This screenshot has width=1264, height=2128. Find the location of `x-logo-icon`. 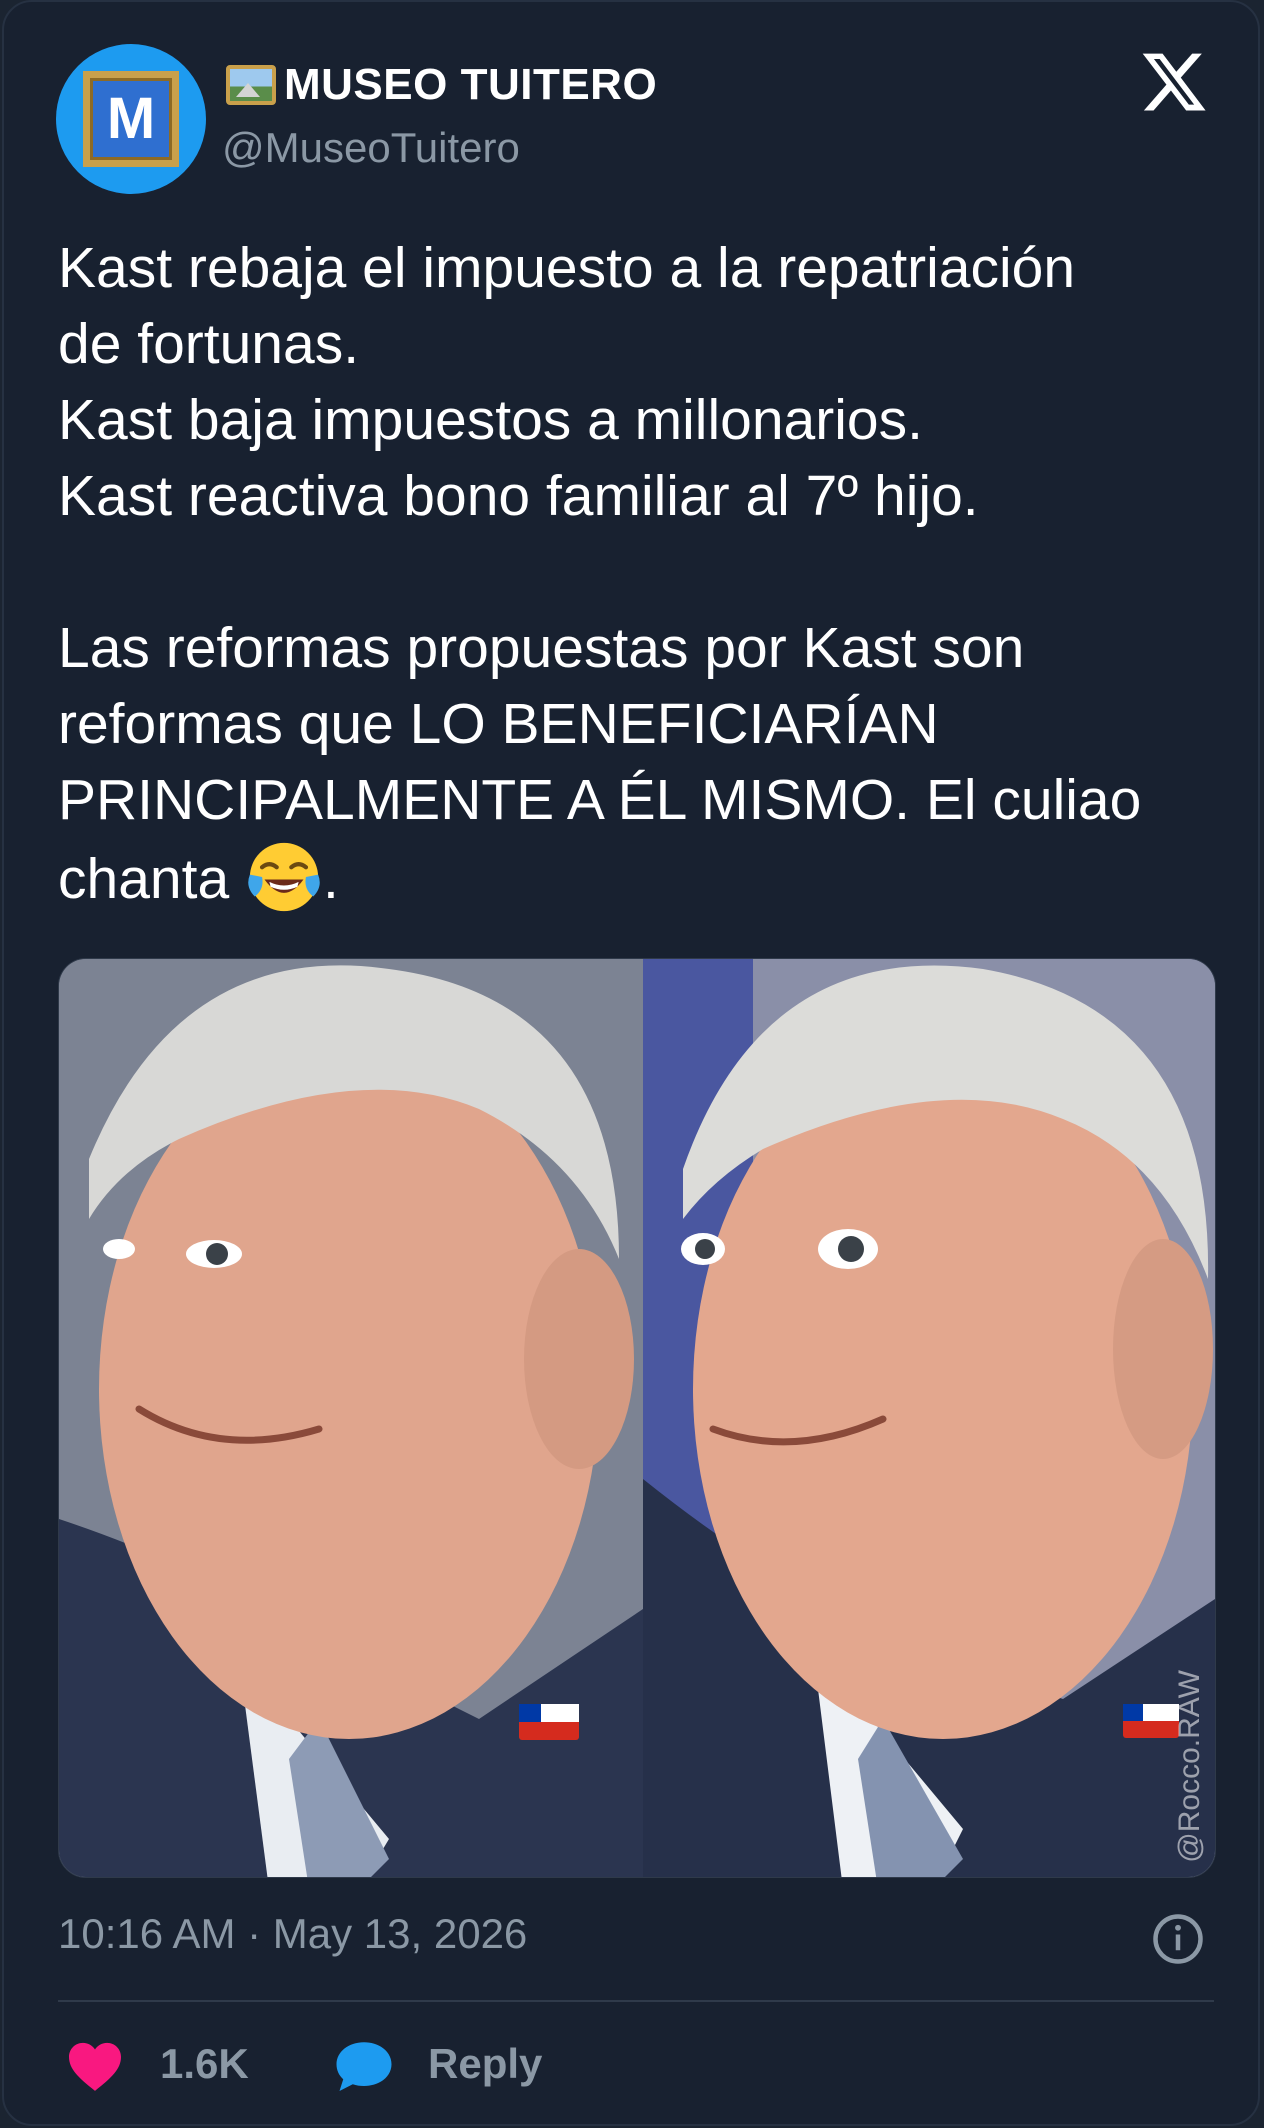

x-logo-icon is located at coordinates (1174, 82).